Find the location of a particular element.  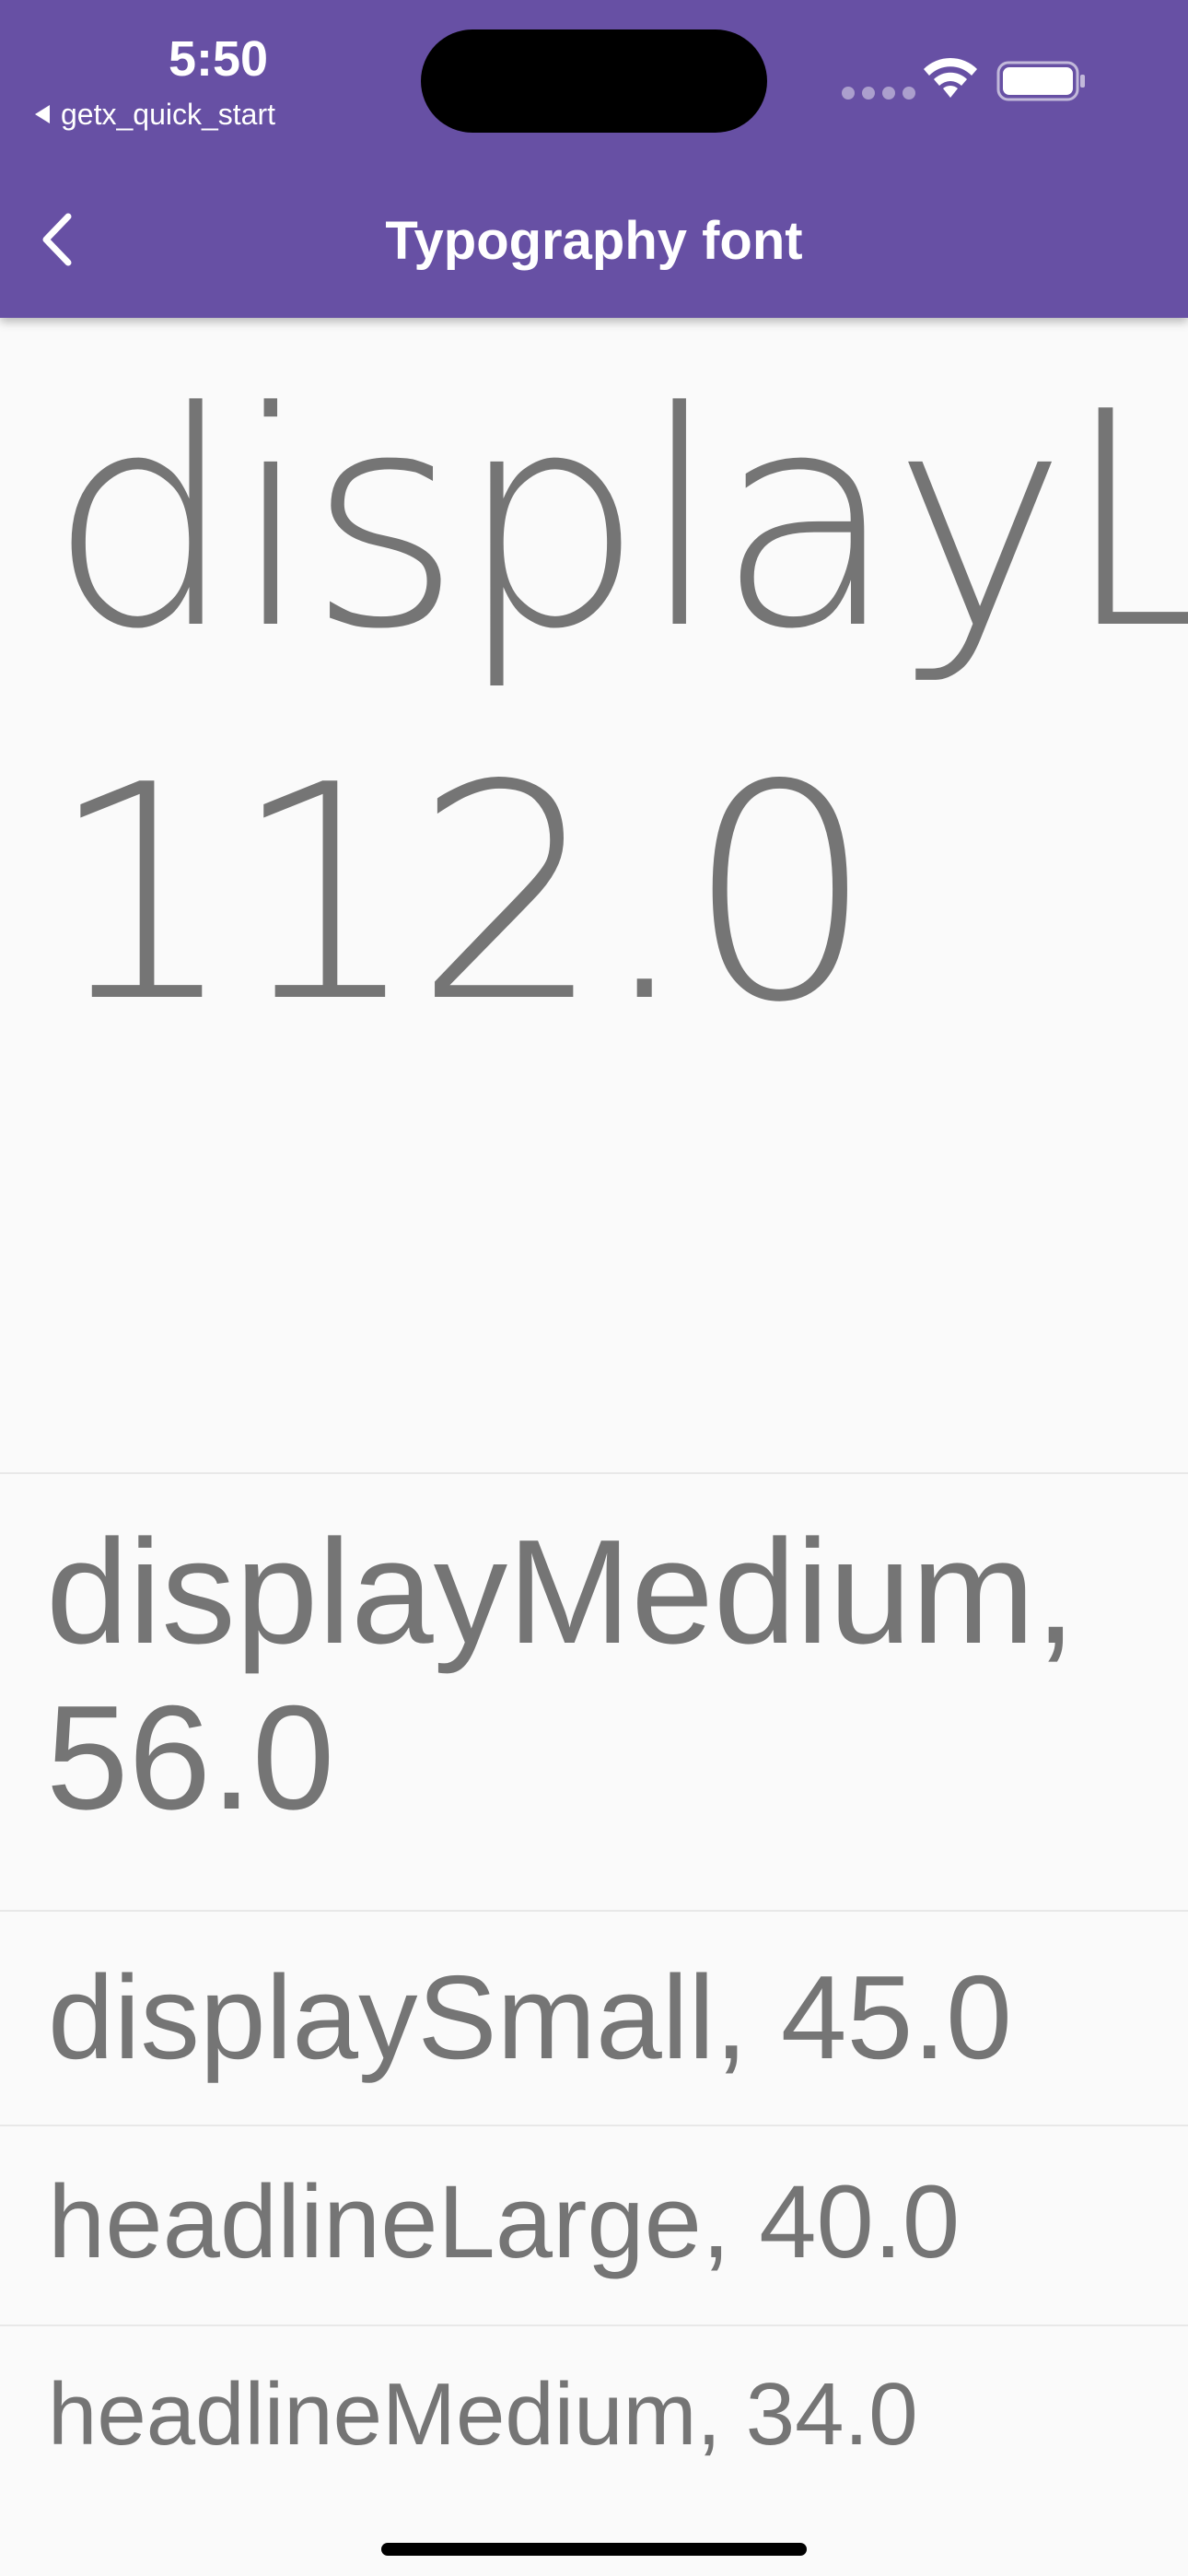

list-item-headline-medium: headlineMedium, 34.0 is located at coordinates (483, 2414).